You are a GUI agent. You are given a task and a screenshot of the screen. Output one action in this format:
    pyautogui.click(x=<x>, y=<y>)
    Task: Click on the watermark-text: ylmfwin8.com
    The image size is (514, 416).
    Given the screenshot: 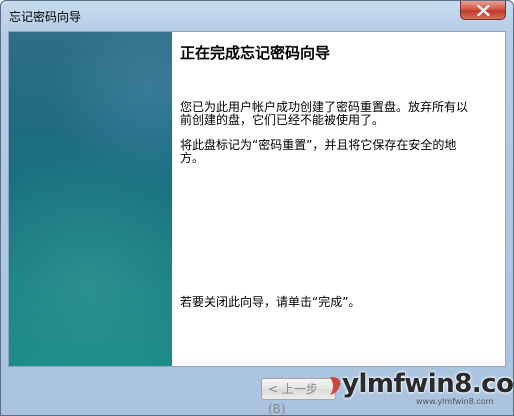 What is the action you would take?
    pyautogui.click(x=428, y=384)
    